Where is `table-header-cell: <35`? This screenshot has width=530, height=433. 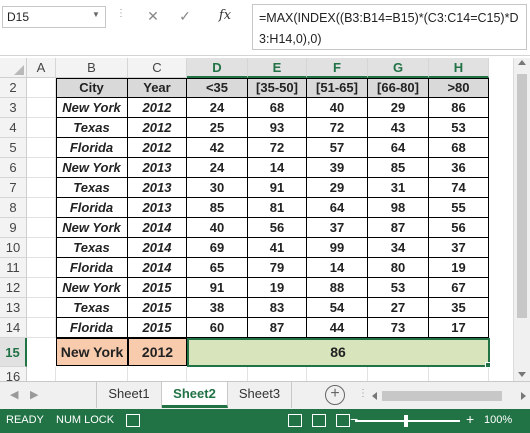 table-header-cell: <35 is located at coordinates (217, 88).